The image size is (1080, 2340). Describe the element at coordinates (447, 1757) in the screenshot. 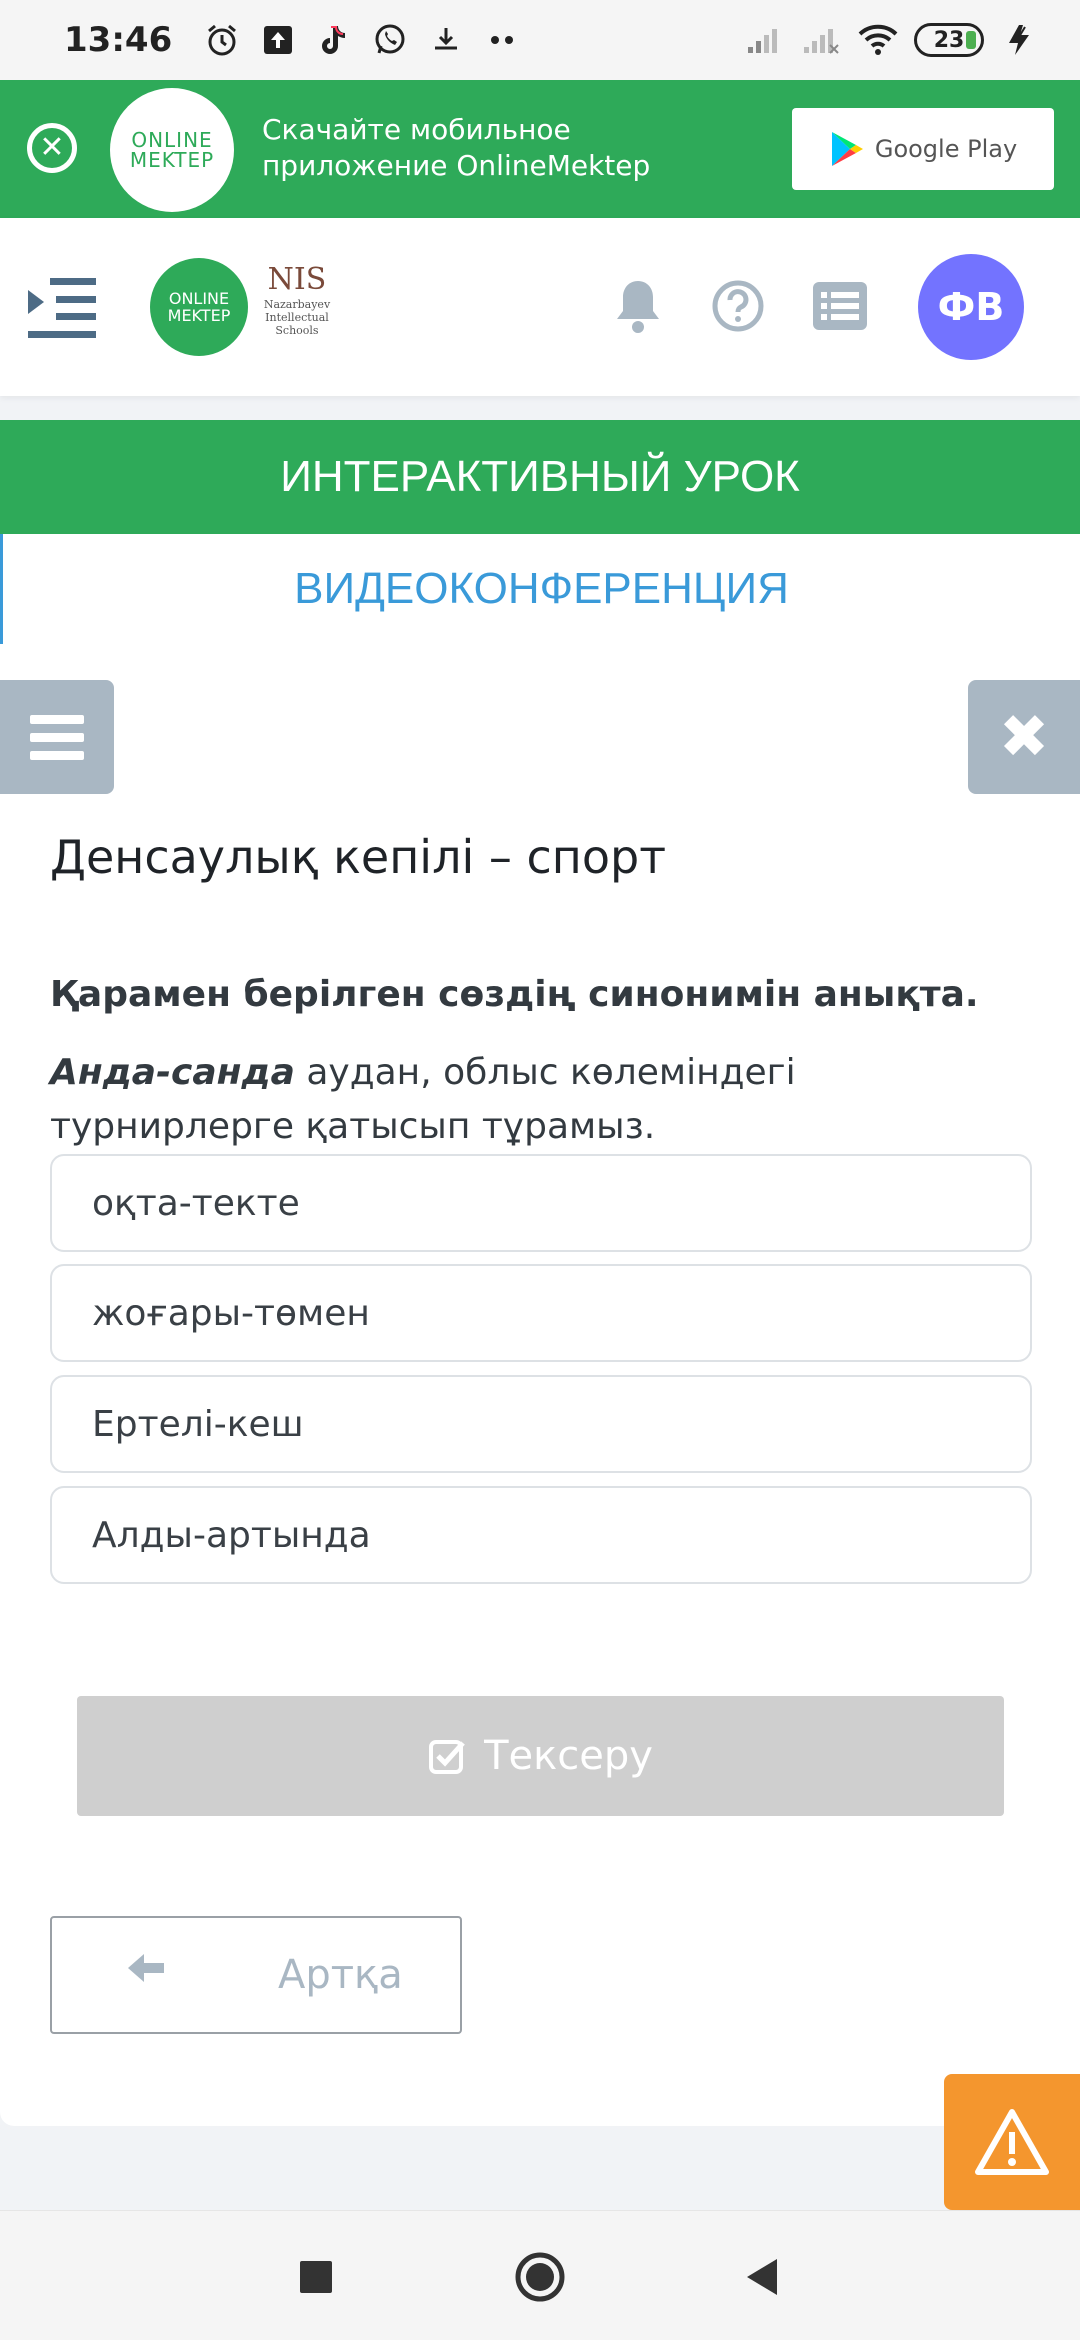

I see `checkbox-icon` at that location.